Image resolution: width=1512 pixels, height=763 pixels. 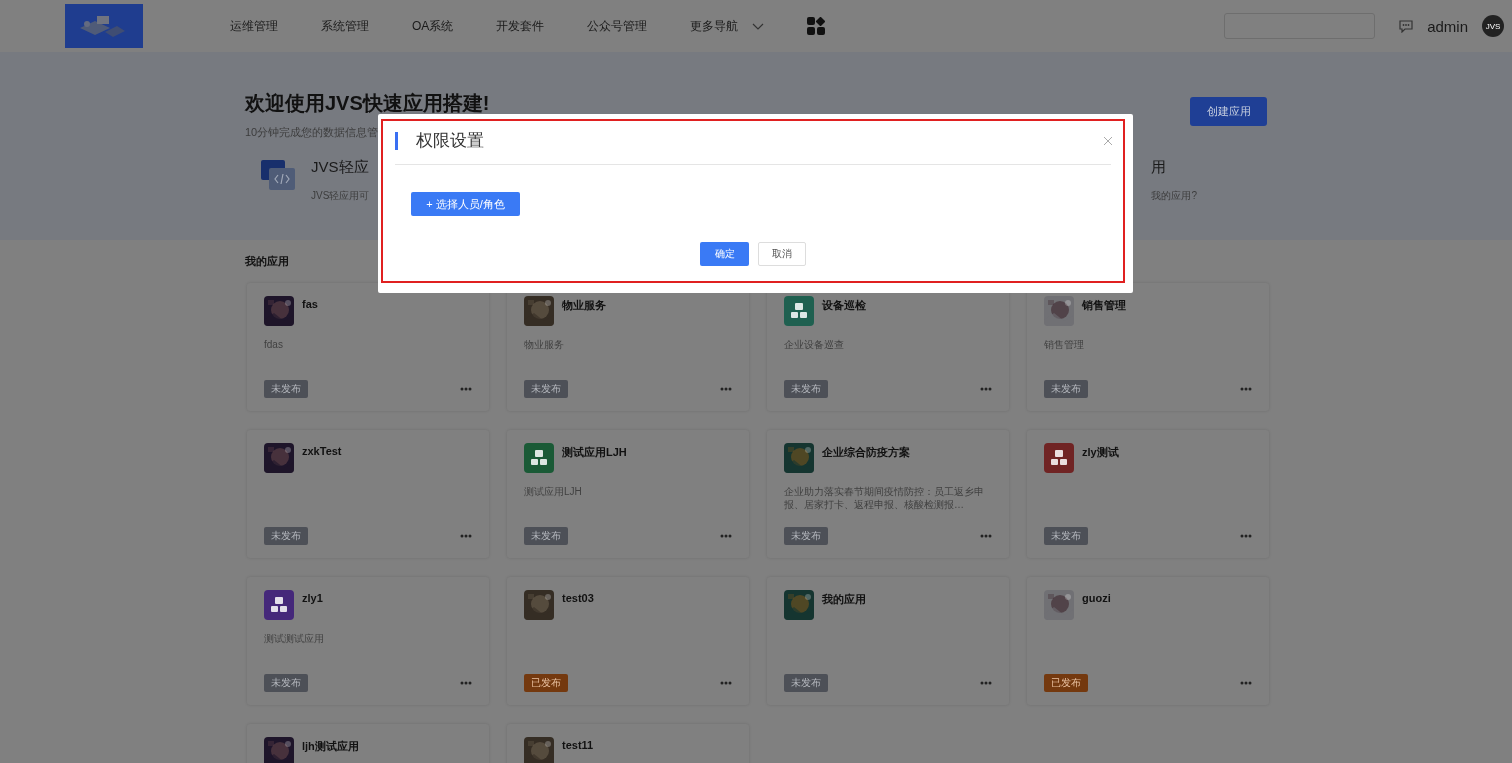 I want to click on nav-link: 更多导航, so click(x=727, y=26).